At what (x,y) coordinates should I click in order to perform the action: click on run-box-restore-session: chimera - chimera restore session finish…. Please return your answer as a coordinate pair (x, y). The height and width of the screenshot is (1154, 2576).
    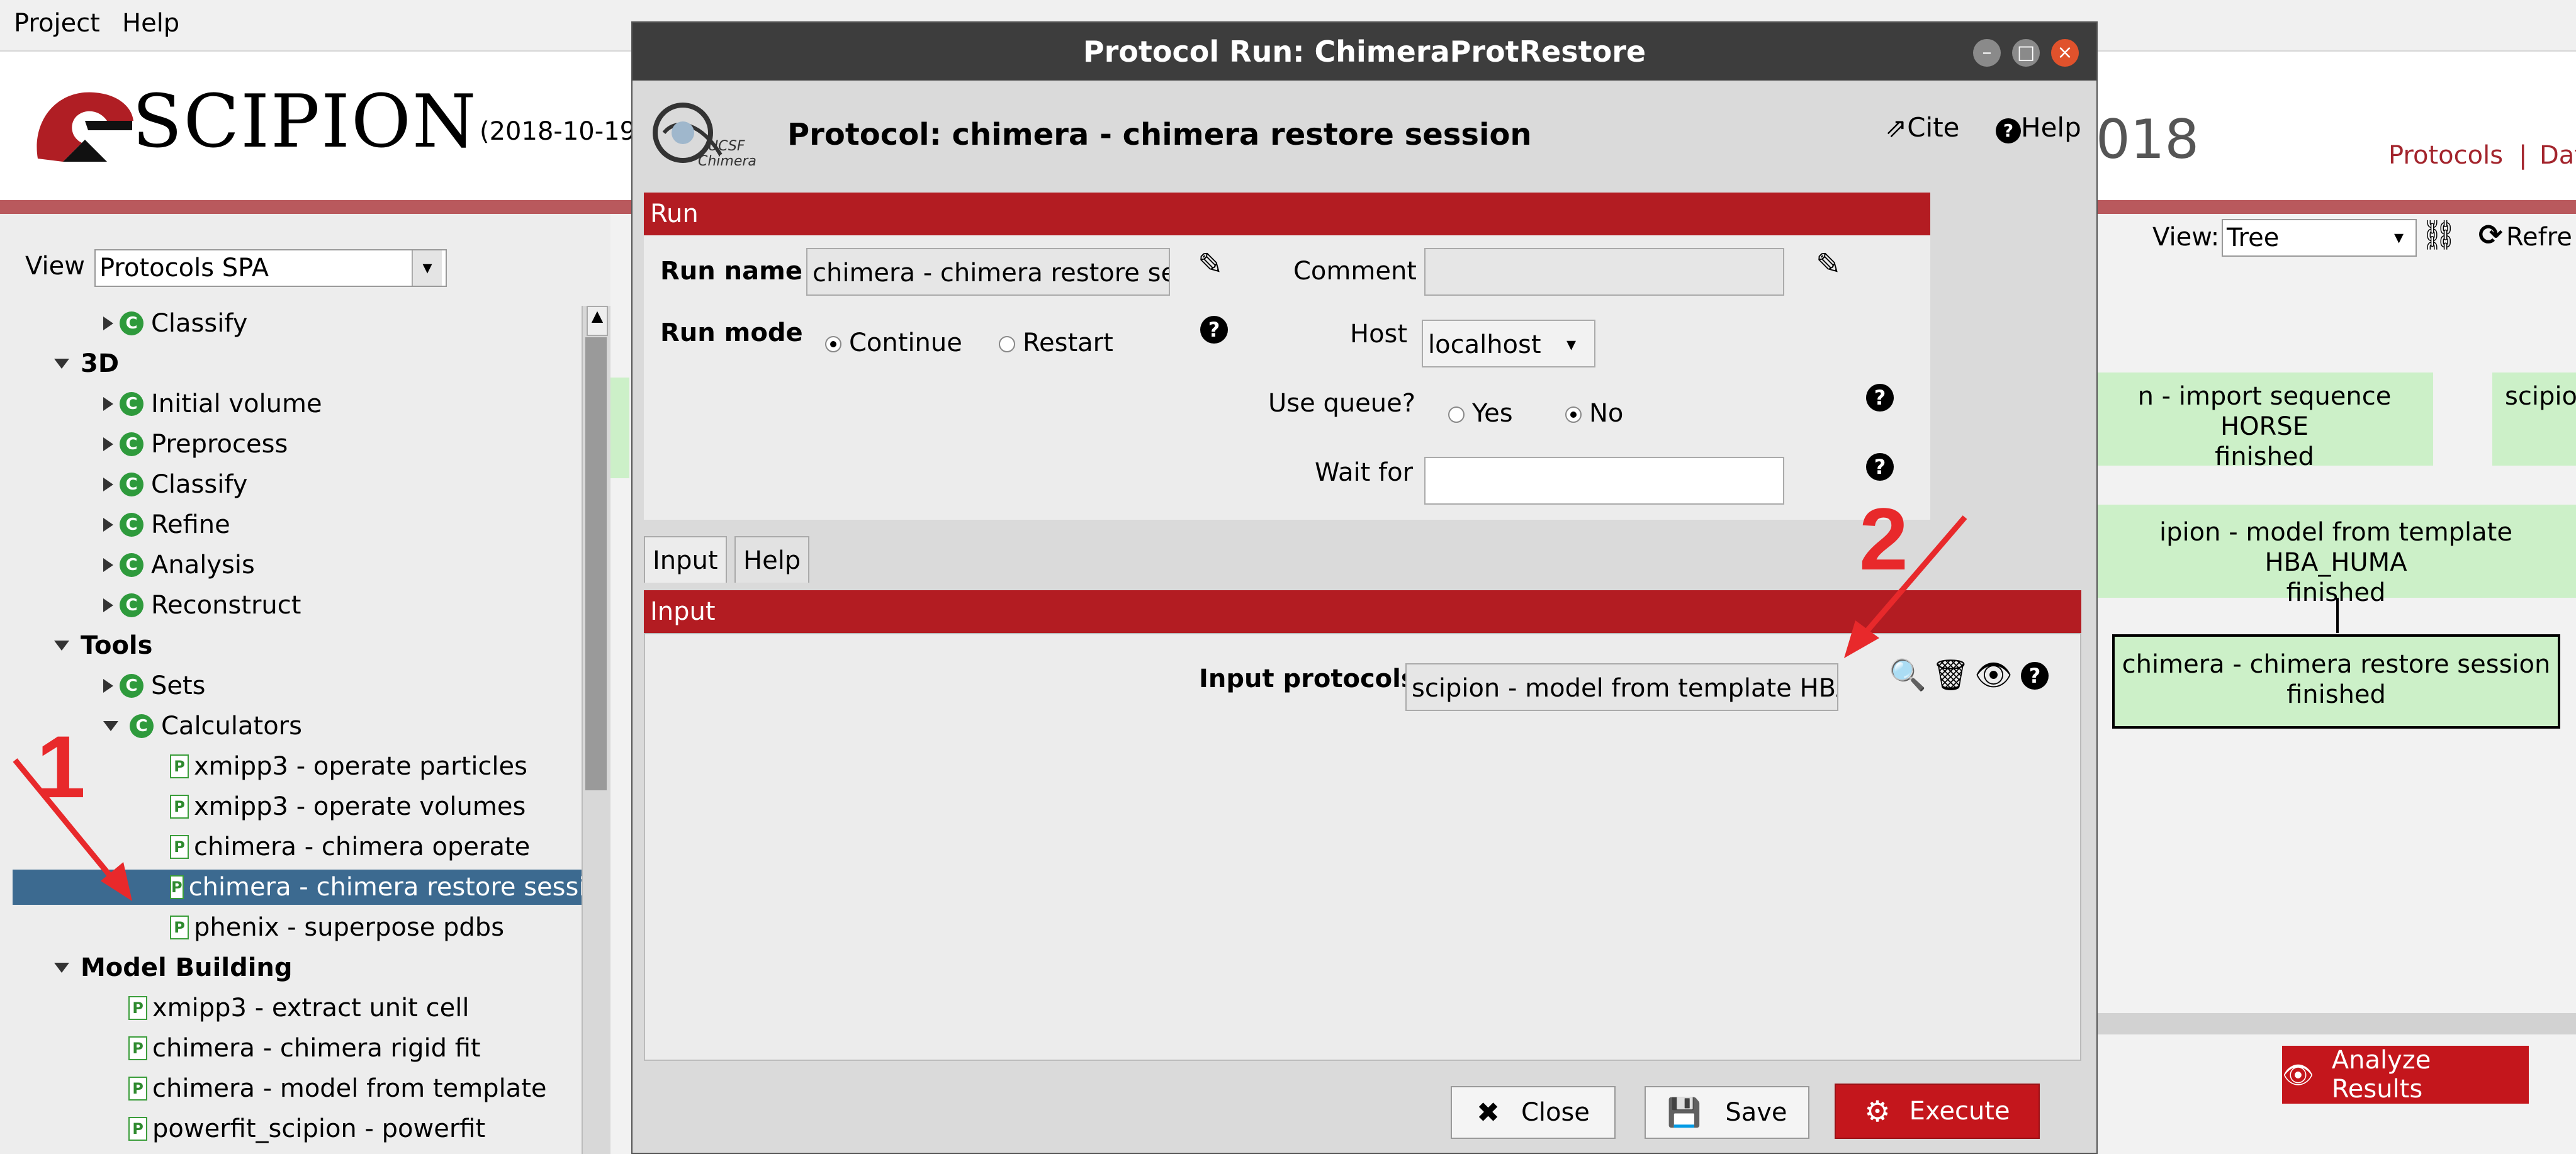
    Looking at the image, I should click on (2336, 681).